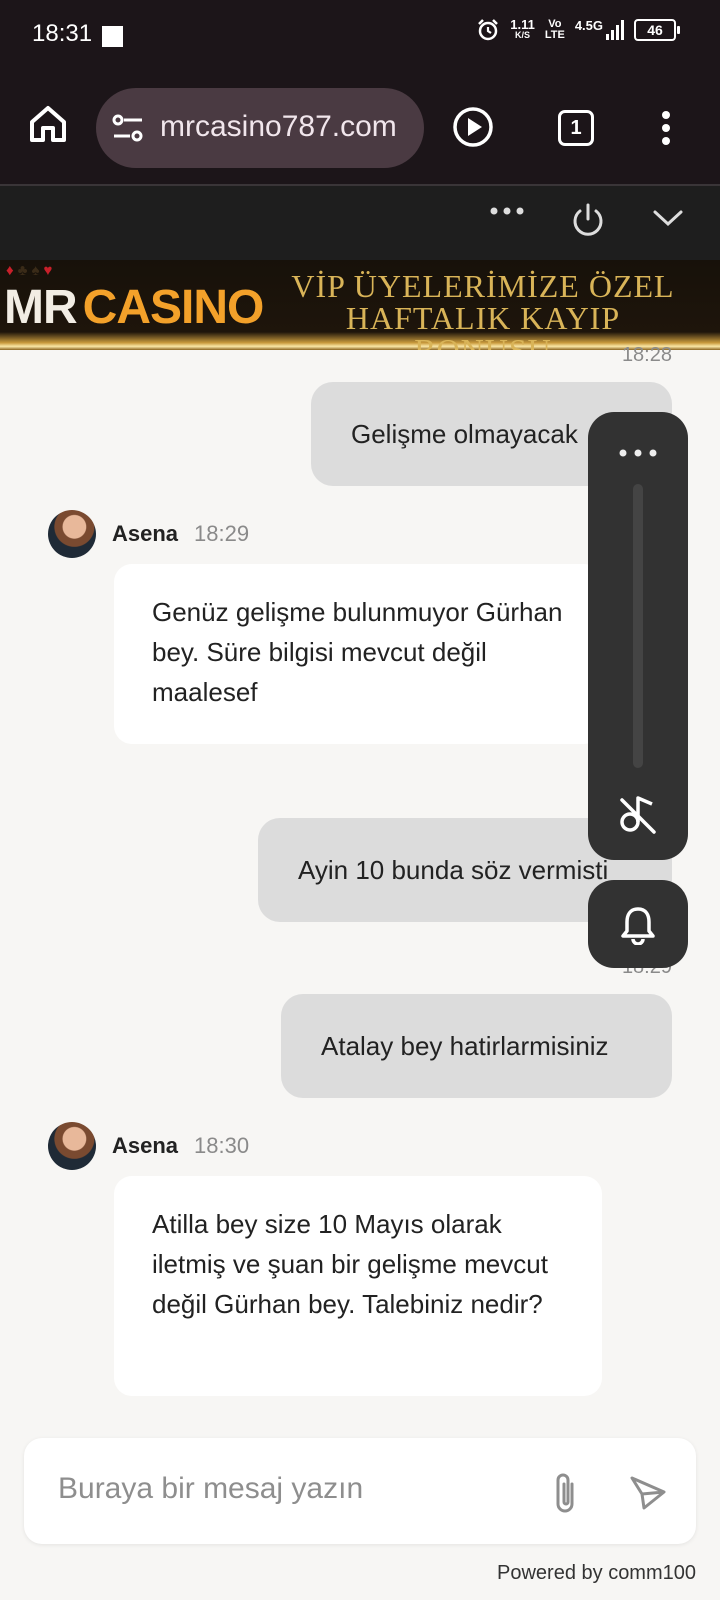 This screenshot has height=1600, width=720. Describe the element at coordinates (638, 626) in the screenshot. I see `volume-slider` at that location.